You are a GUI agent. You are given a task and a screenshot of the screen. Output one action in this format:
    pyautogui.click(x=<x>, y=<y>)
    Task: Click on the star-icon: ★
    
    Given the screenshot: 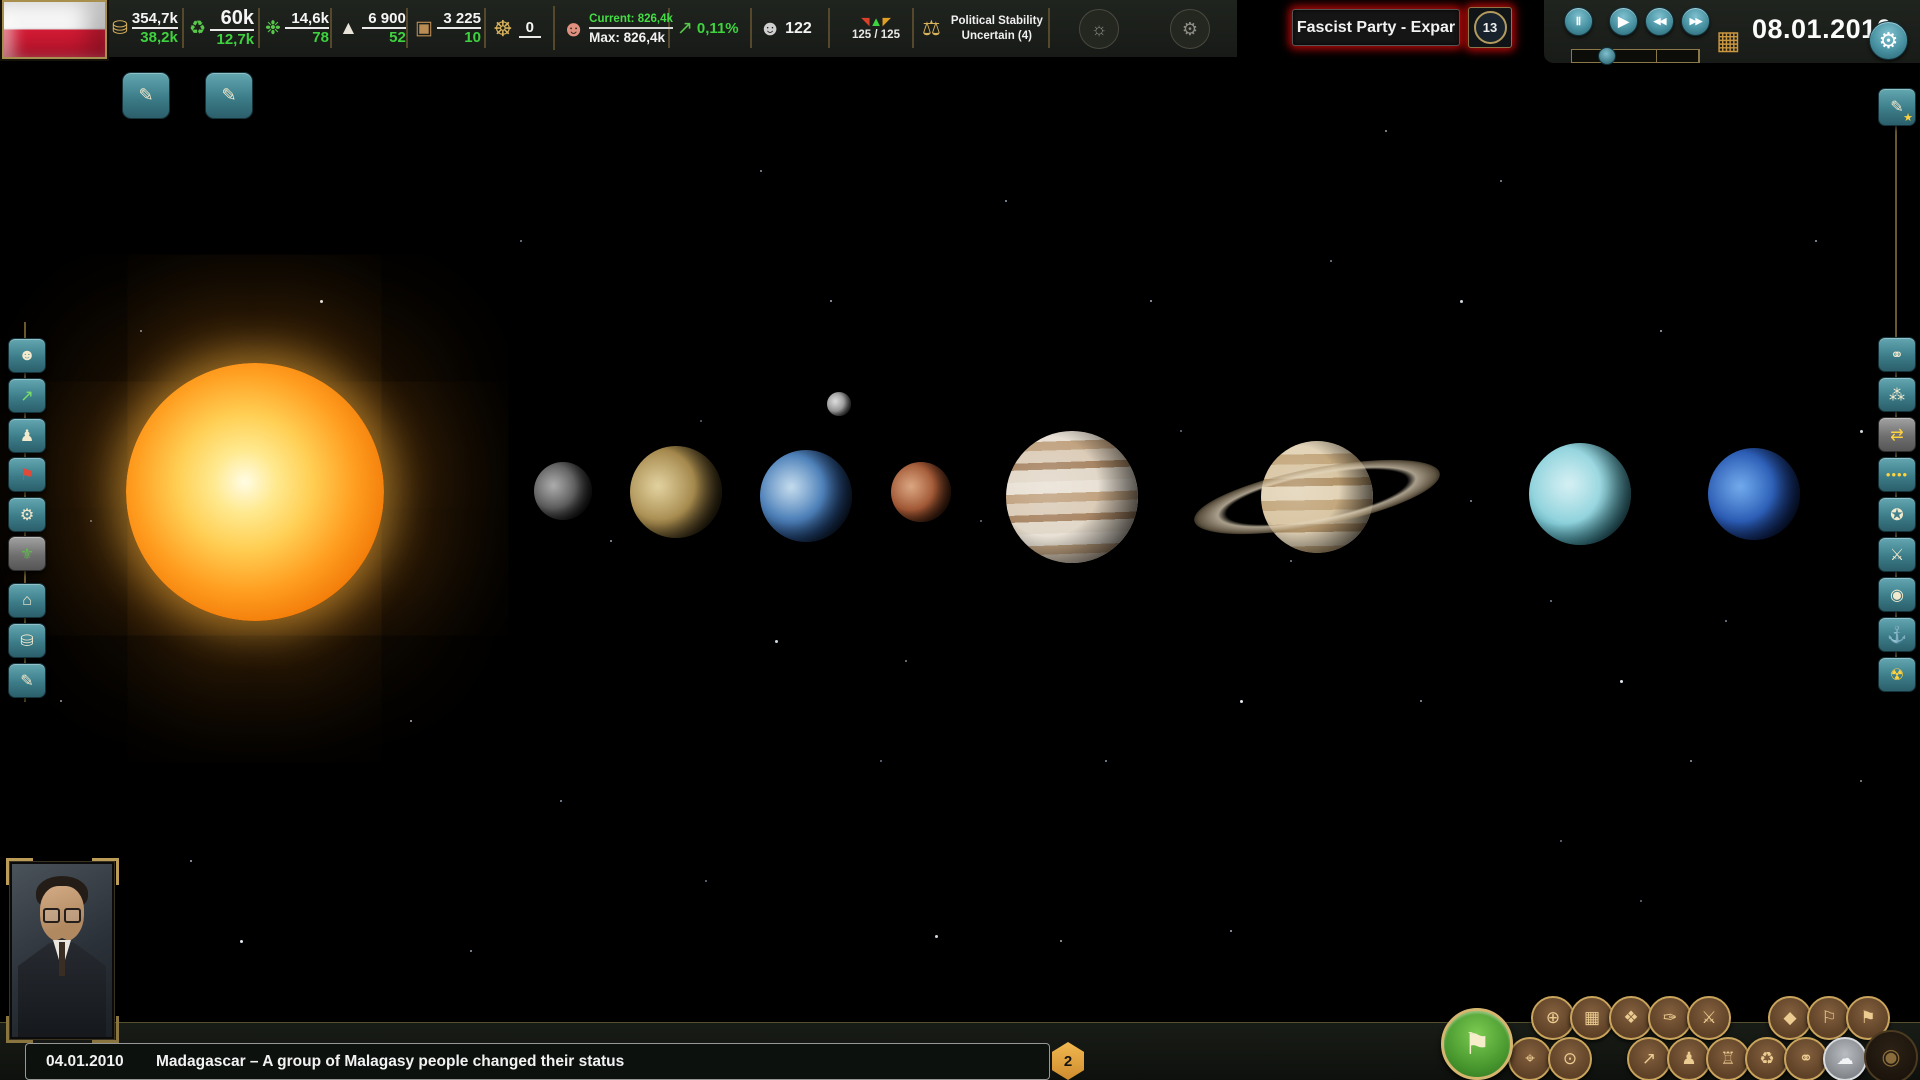 What is the action you would take?
    pyautogui.click(x=1908, y=118)
    